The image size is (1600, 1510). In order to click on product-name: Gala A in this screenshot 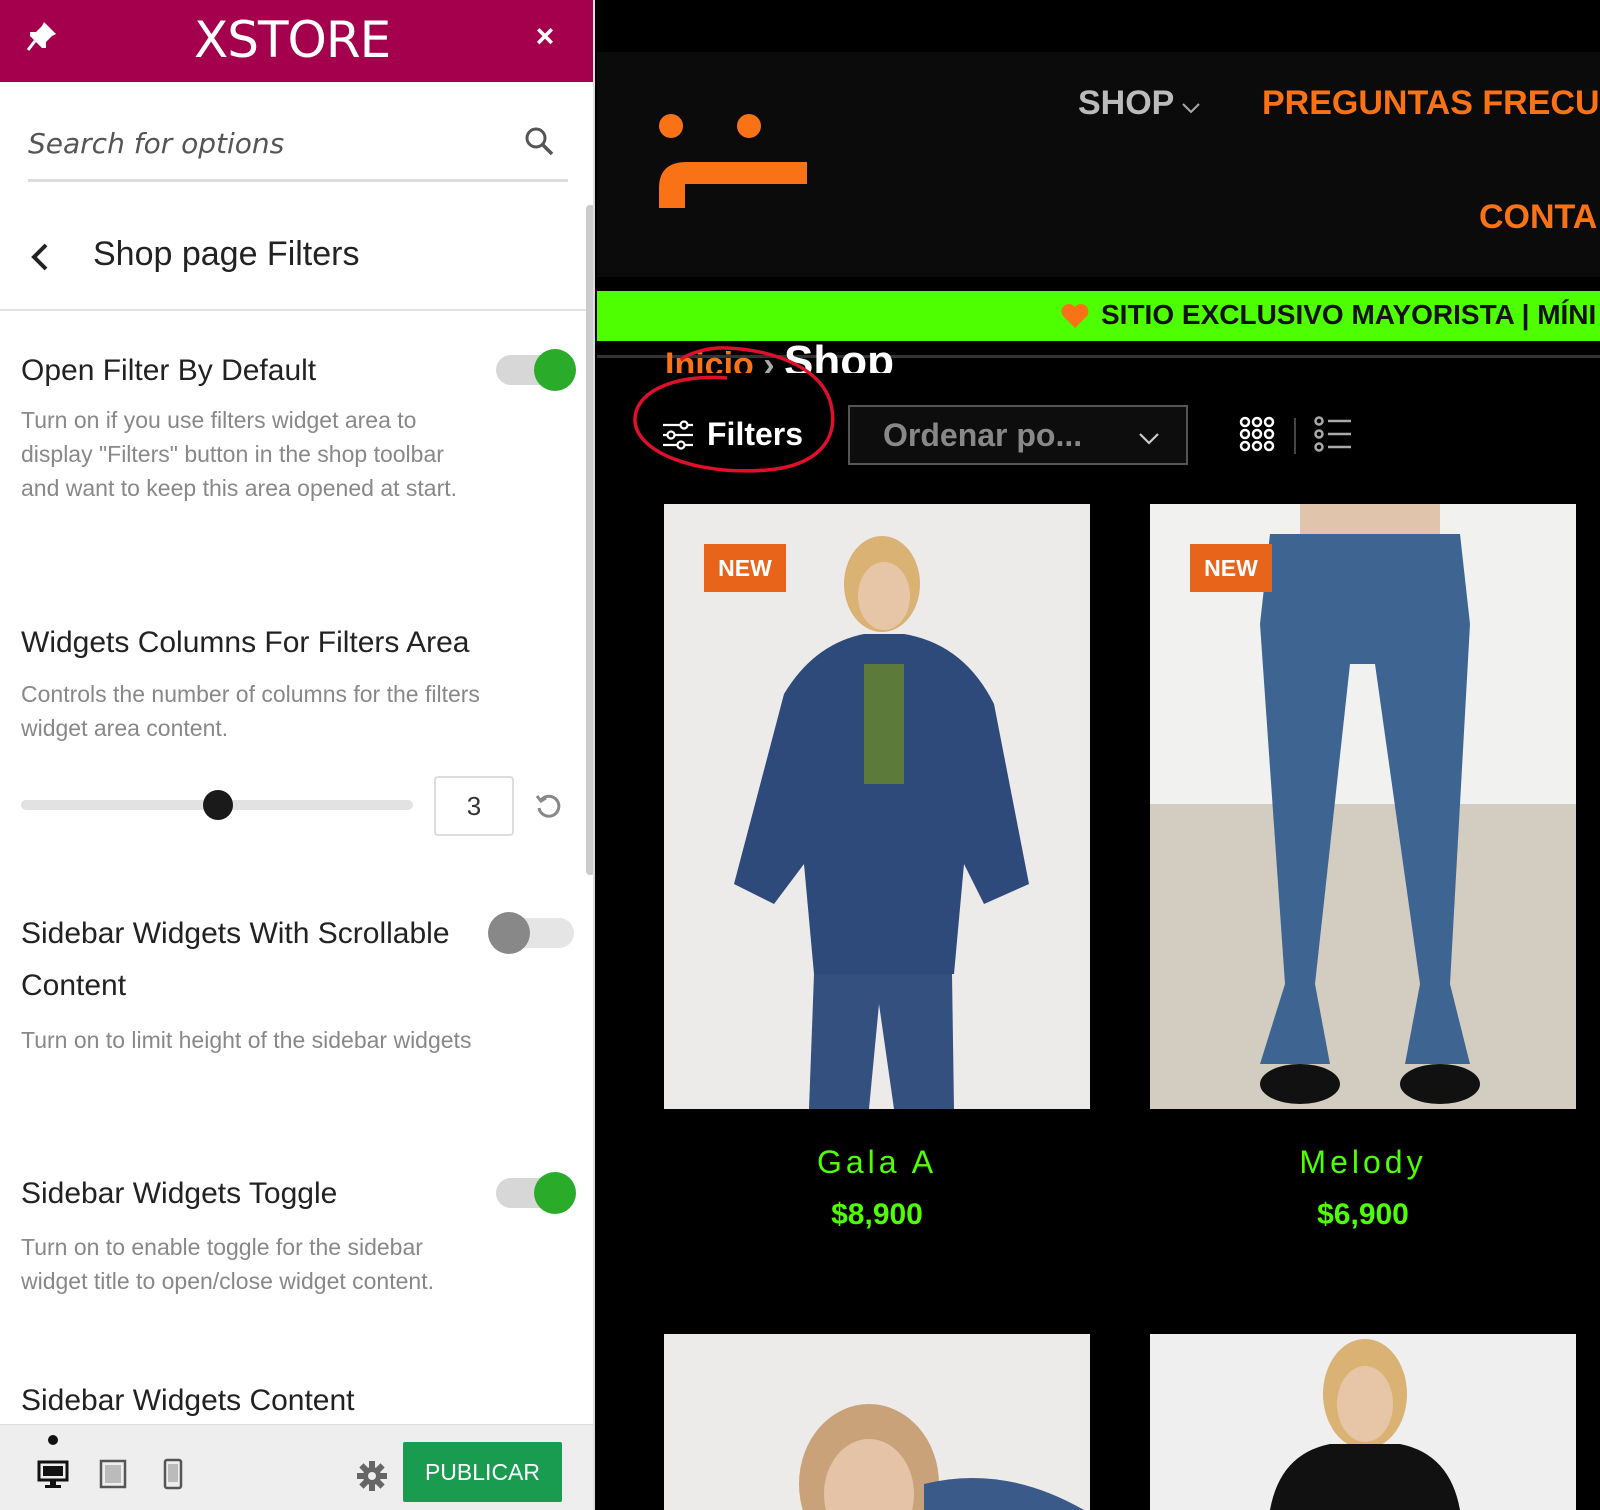, I will do `click(877, 1162)`.